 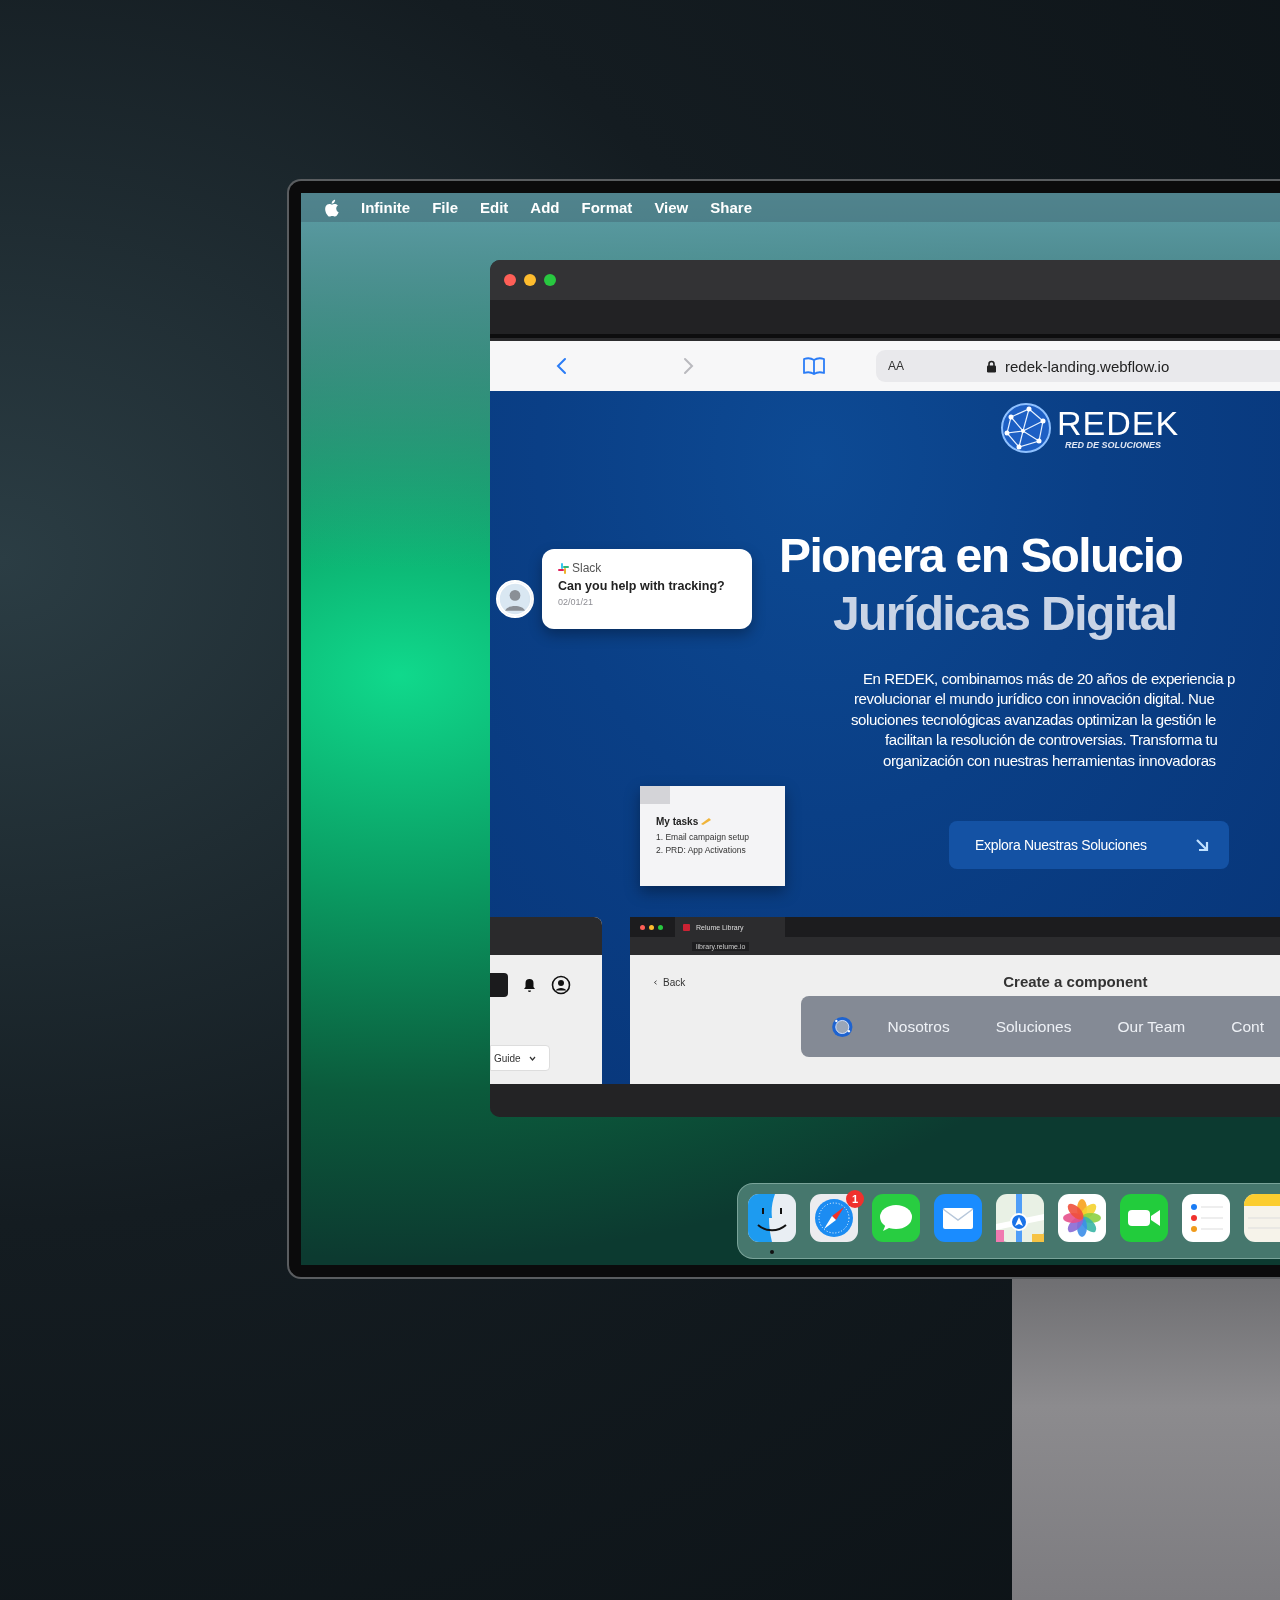 I want to click on hero-heading-line: Jurídicas Digital, so click(x=1005, y=614).